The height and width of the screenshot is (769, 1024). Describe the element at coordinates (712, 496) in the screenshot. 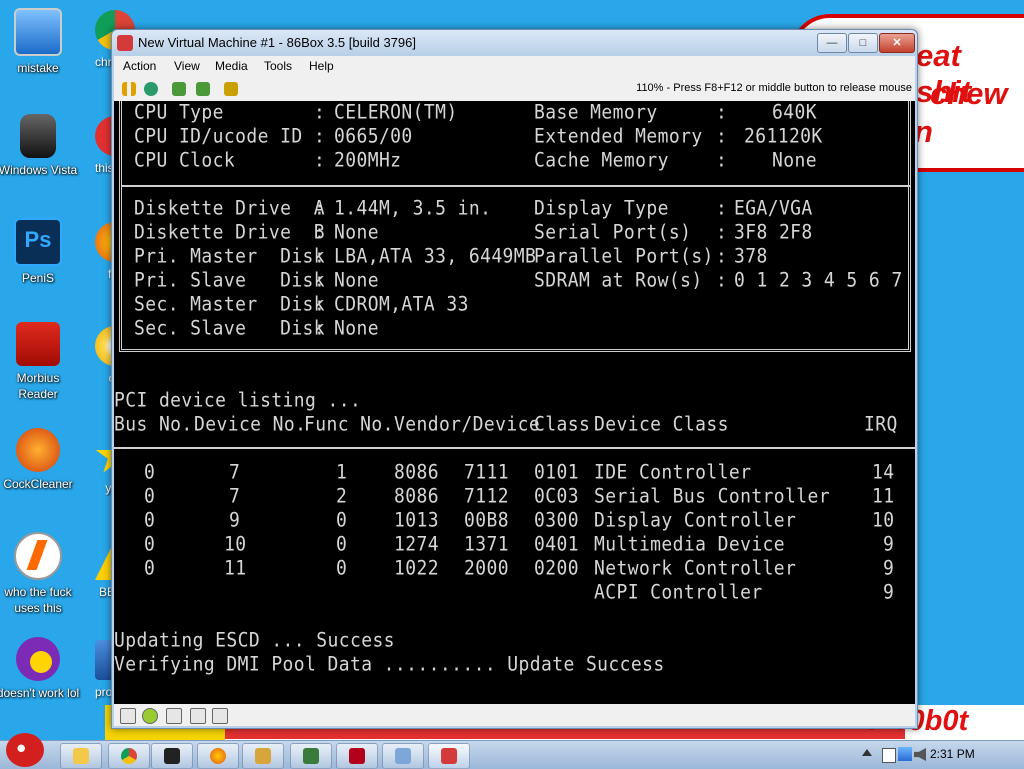

I see `pci-cell-name: Serial Bus Controller` at that location.